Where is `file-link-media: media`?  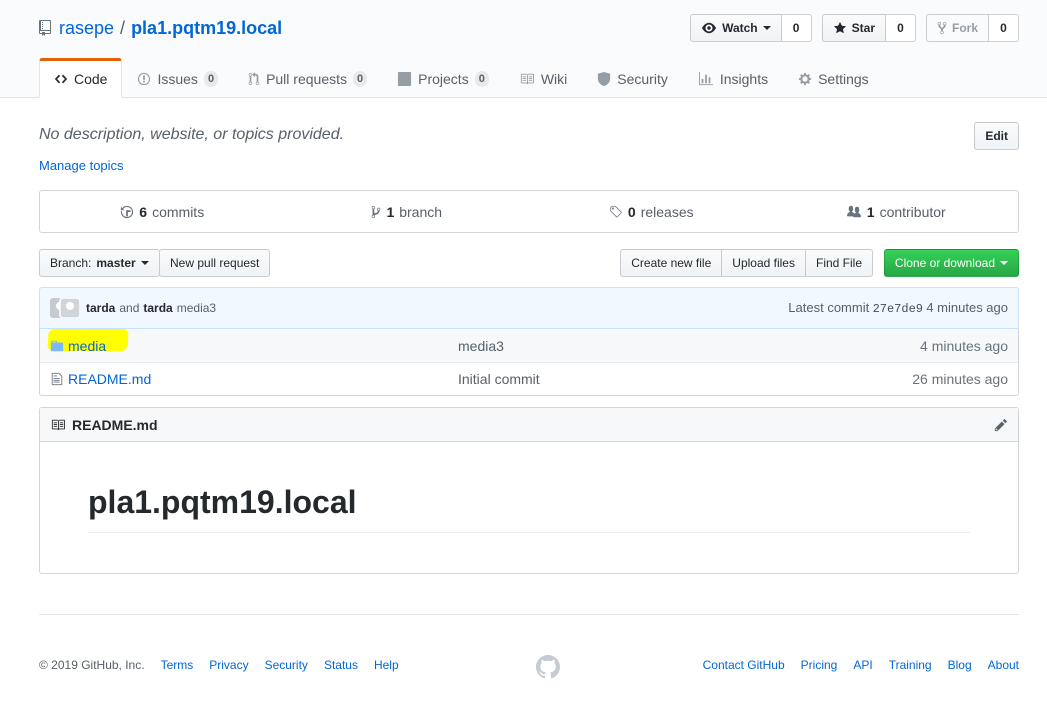
file-link-media: media is located at coordinates (87, 346).